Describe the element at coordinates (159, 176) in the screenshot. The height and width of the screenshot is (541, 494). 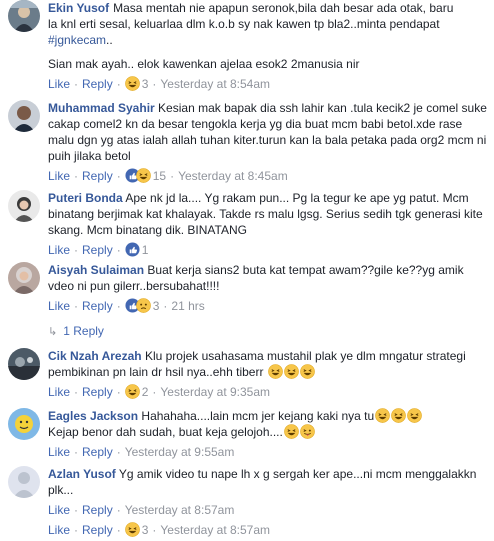
I see `reaction-count: 15` at that location.